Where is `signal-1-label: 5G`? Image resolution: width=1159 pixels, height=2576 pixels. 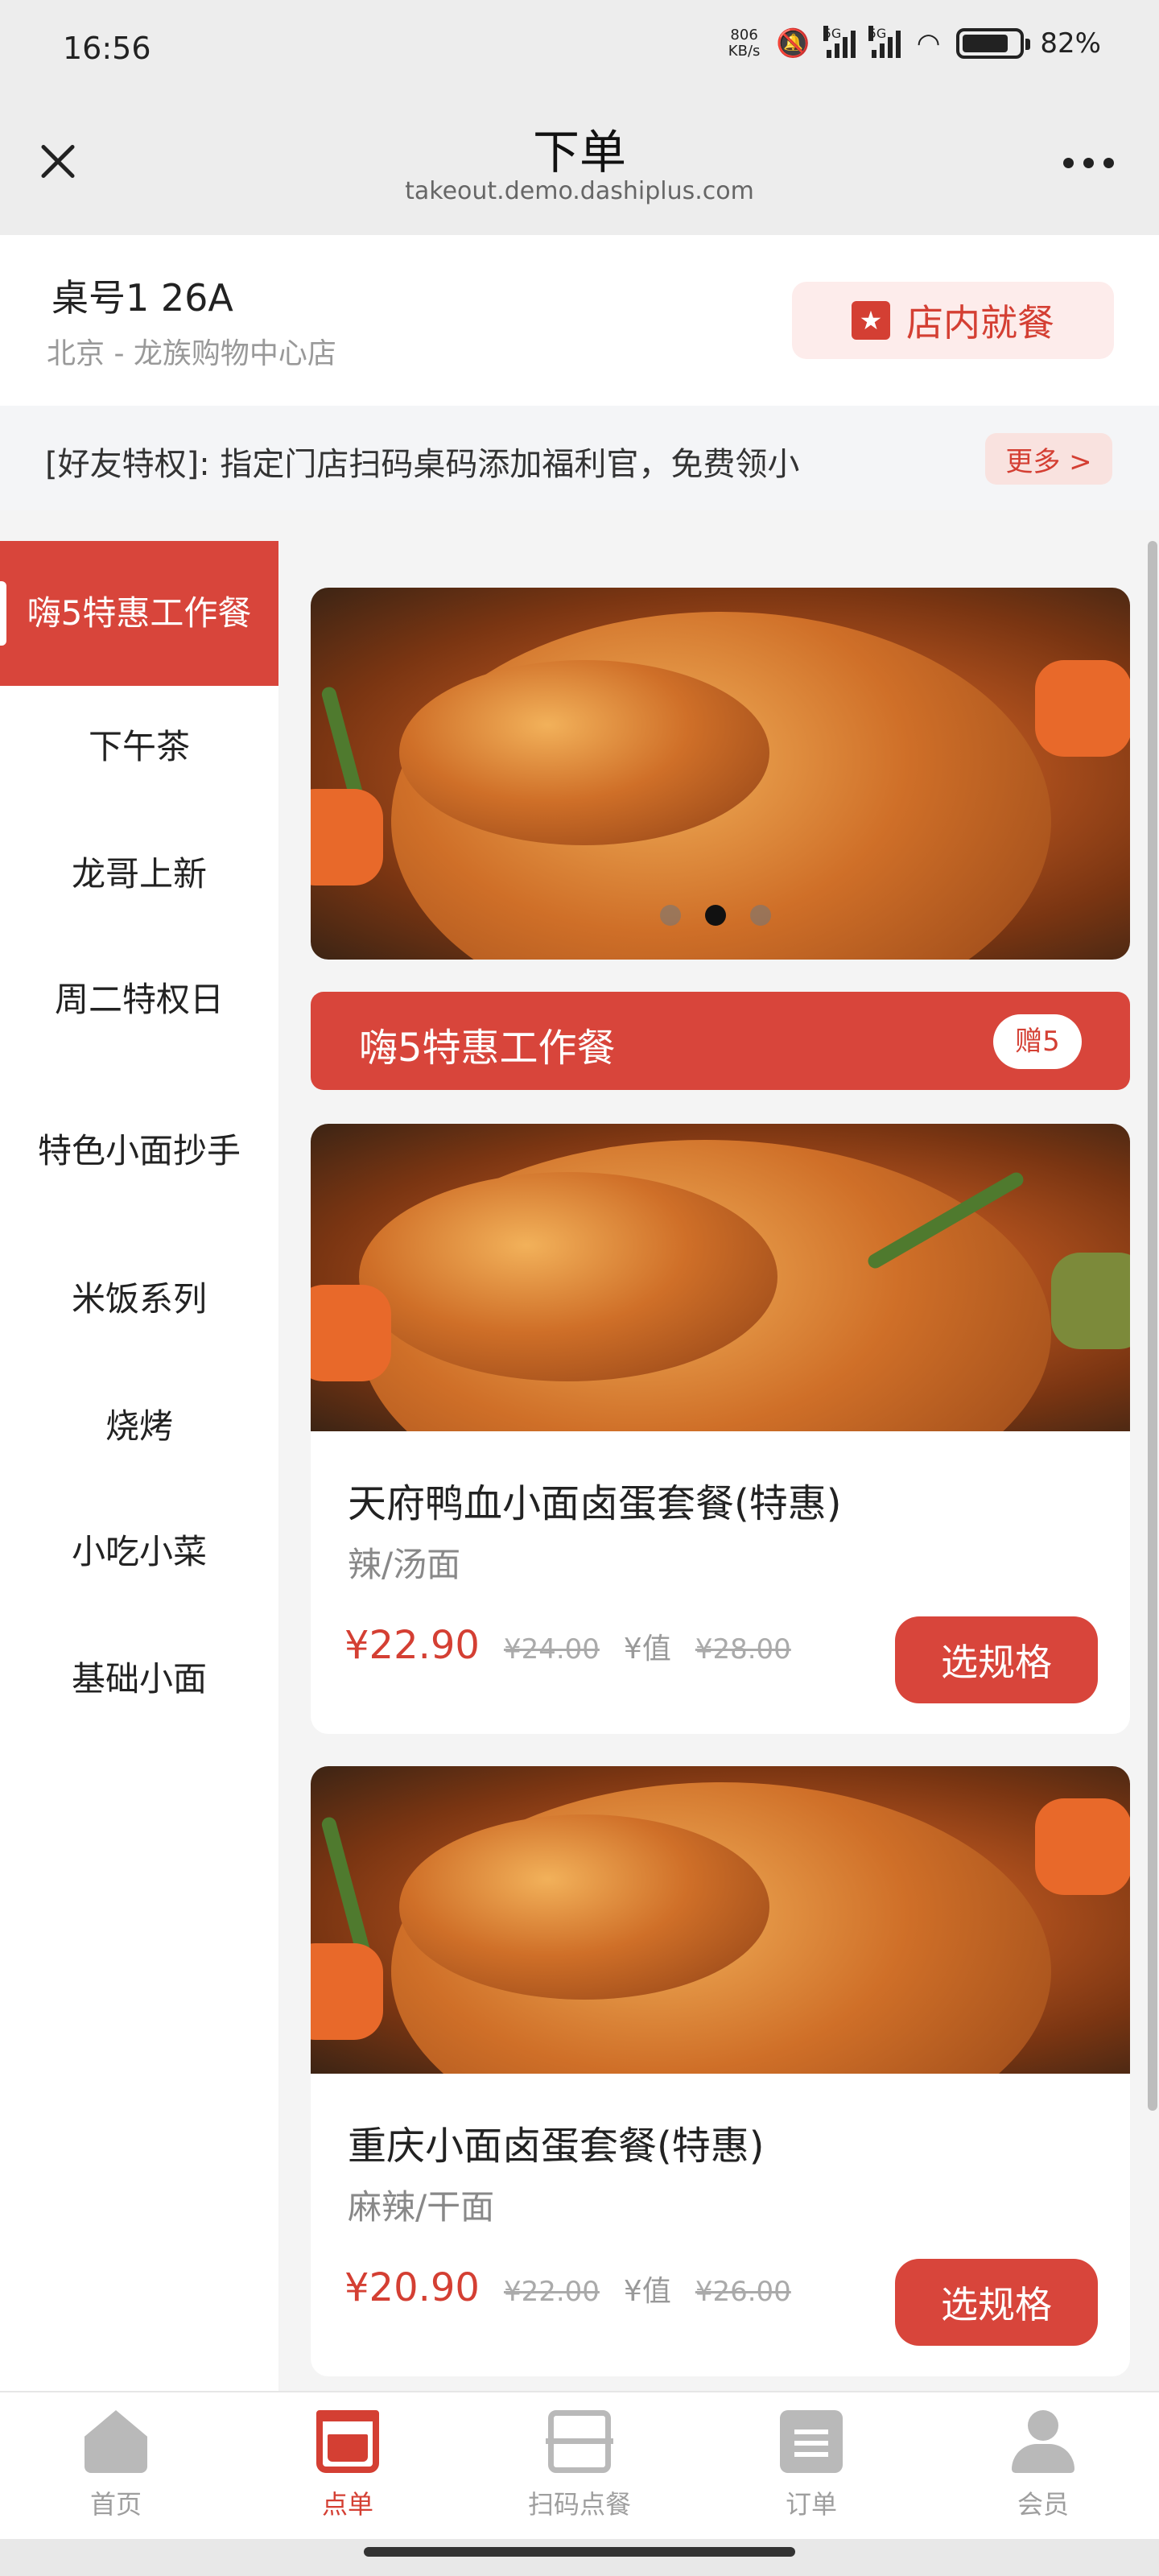 signal-1-label: 5G is located at coordinates (832, 33).